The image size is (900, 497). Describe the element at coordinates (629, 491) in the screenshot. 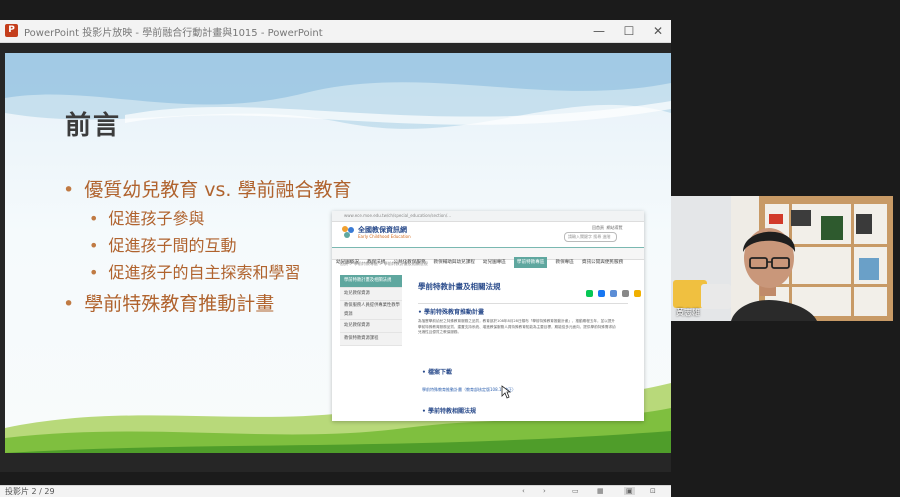

I see `reading-view-icon: ▣` at that location.